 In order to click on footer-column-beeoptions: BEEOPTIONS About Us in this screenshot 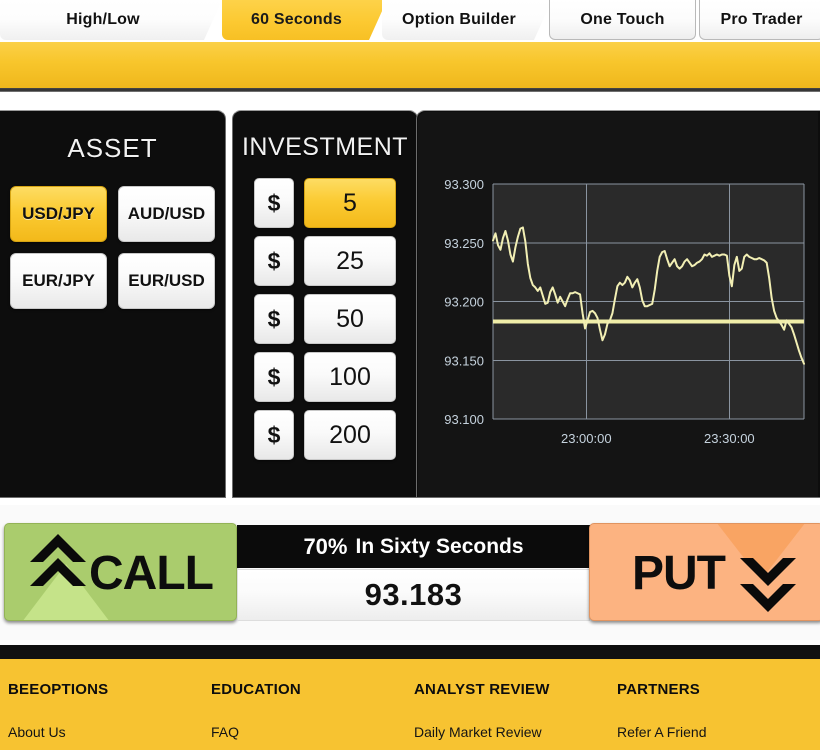, I will do `click(109, 710)`.